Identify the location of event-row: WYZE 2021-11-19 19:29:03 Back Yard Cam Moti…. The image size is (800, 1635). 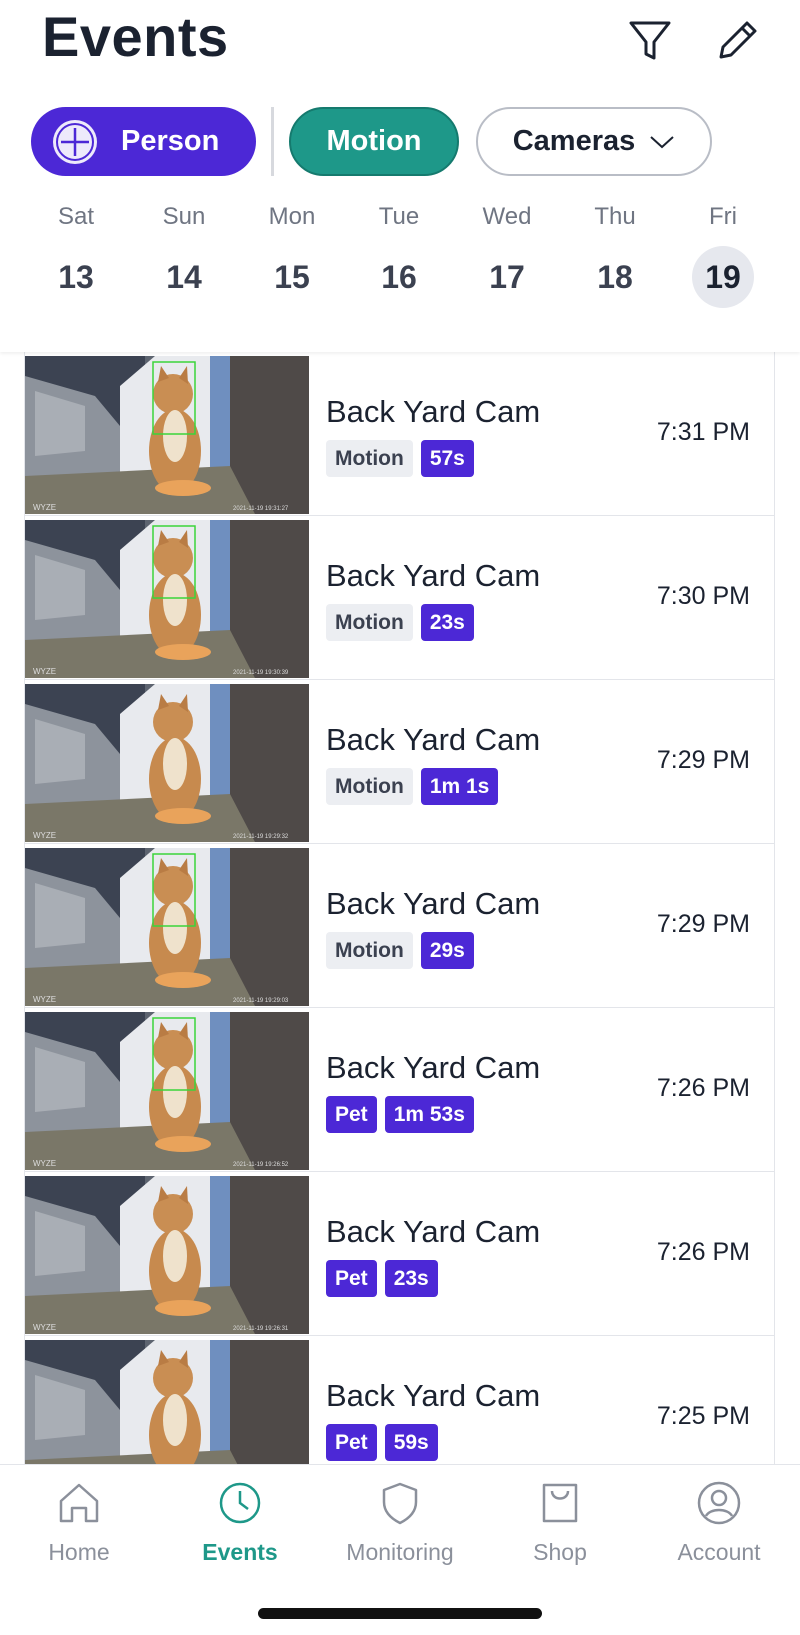
(399, 926).